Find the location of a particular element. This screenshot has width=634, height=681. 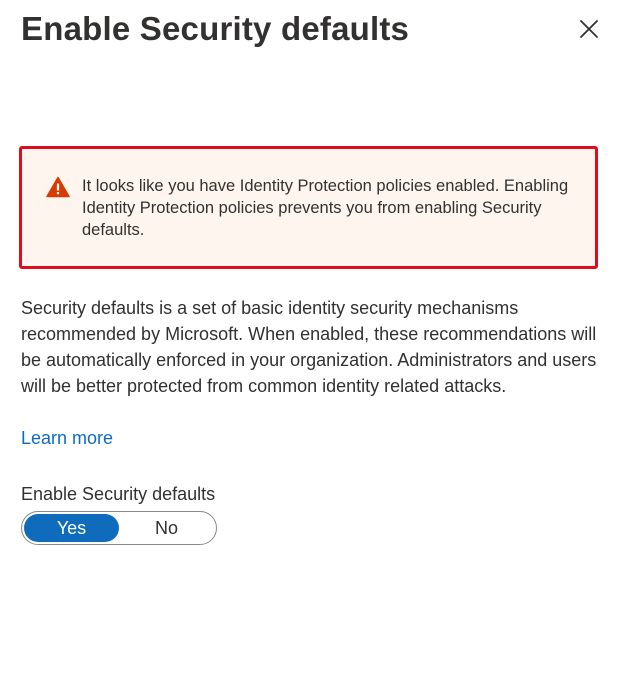

enable-security-defaults-toggle: Yes No is located at coordinates (119, 528).